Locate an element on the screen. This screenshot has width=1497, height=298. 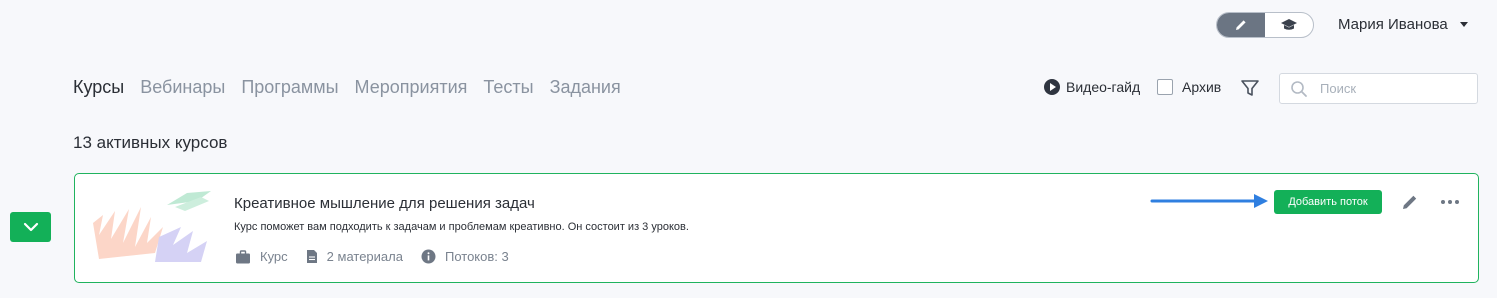
course-meta: Курс 2 материала Потоков: 3 is located at coordinates (381, 256).